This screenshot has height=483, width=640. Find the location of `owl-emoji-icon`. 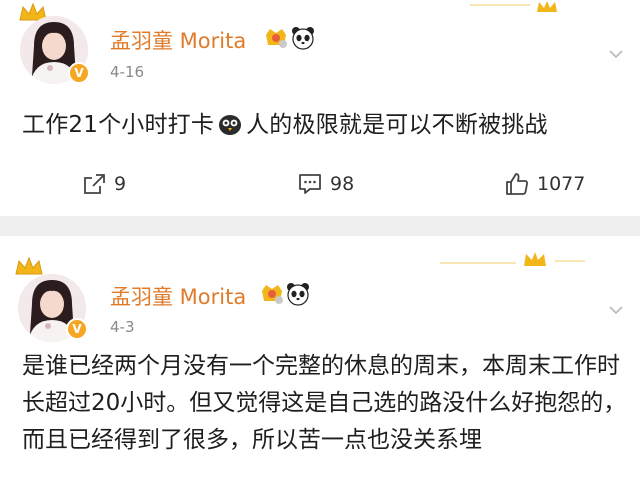

owl-emoji-icon is located at coordinates (230, 125).